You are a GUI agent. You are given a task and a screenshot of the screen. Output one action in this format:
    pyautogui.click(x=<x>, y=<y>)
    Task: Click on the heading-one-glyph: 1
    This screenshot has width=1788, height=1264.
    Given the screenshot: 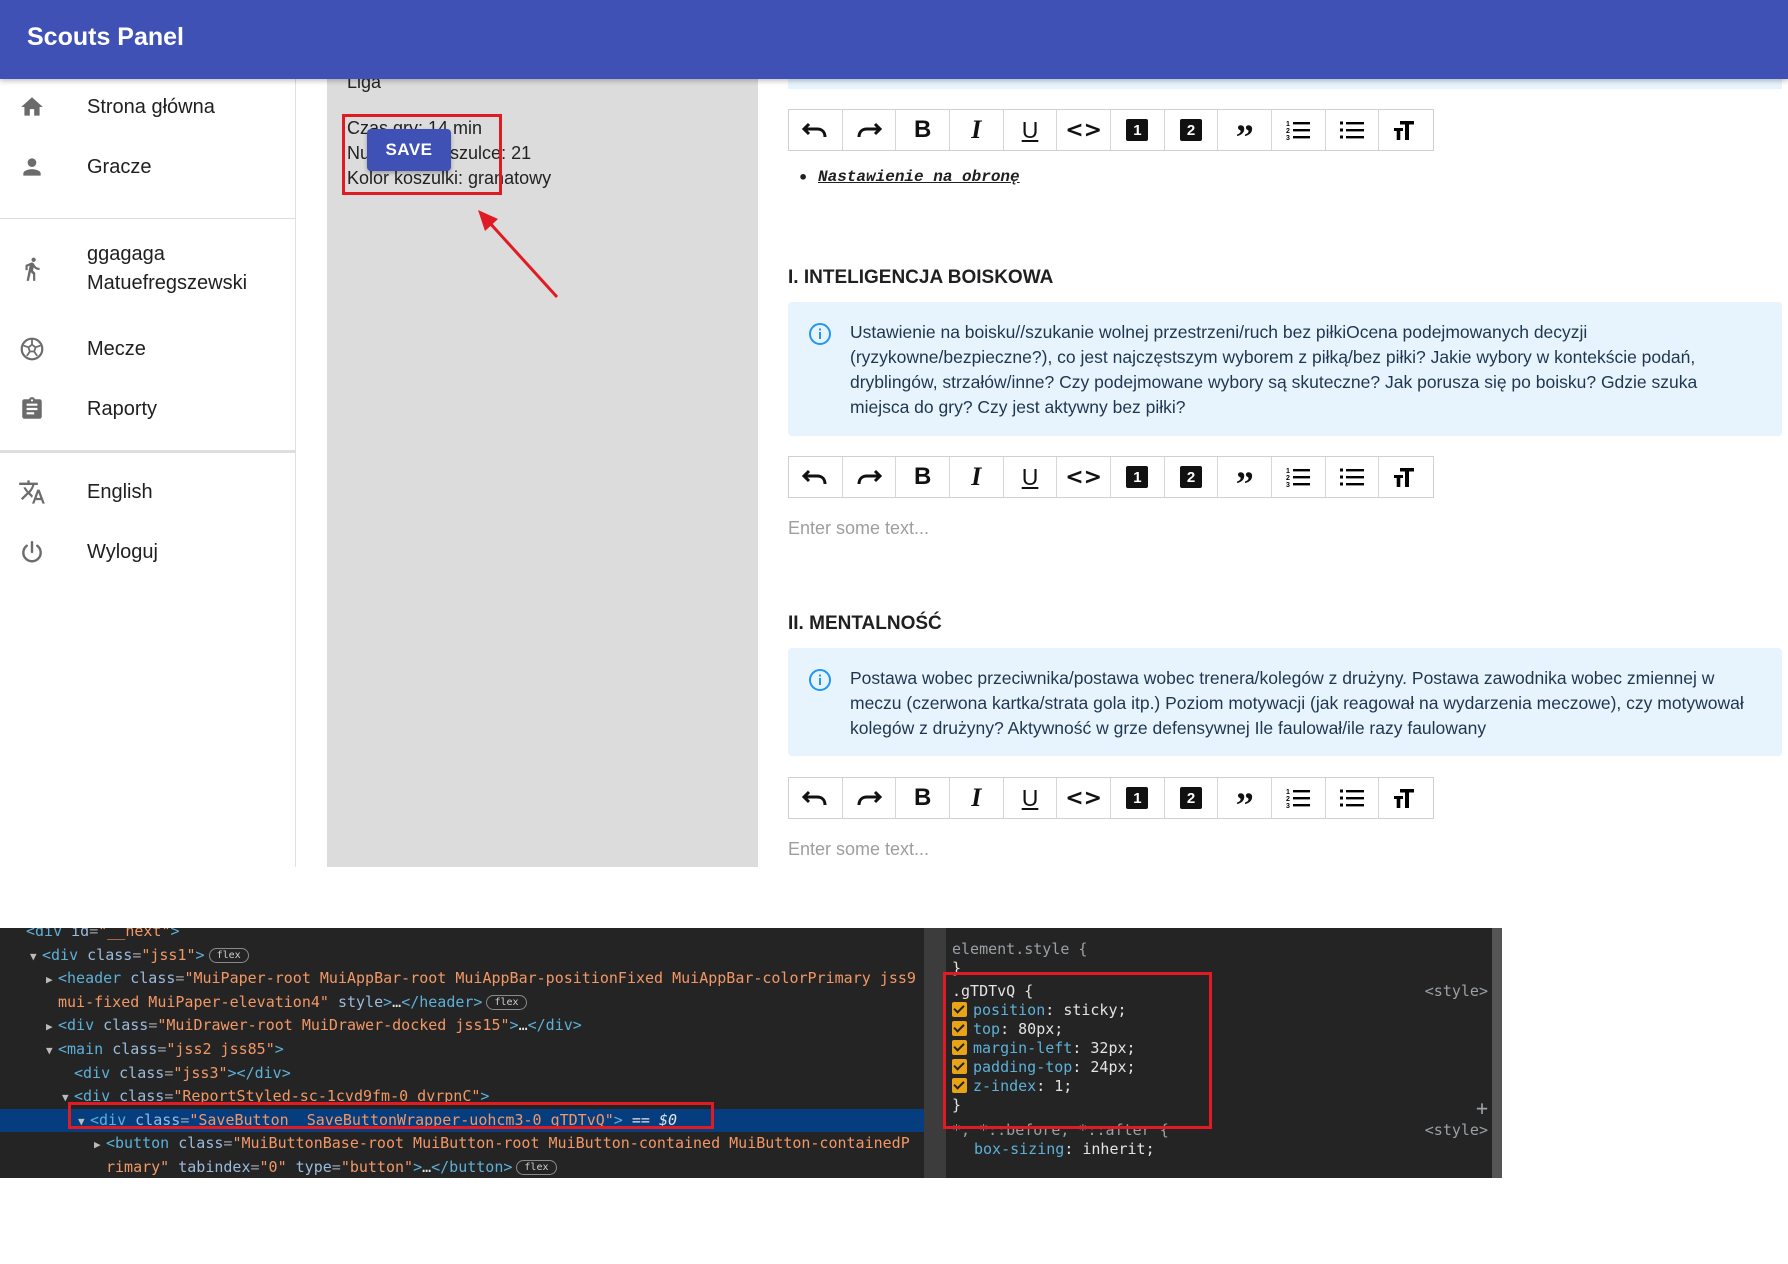 What is the action you would take?
    pyautogui.click(x=1137, y=798)
    